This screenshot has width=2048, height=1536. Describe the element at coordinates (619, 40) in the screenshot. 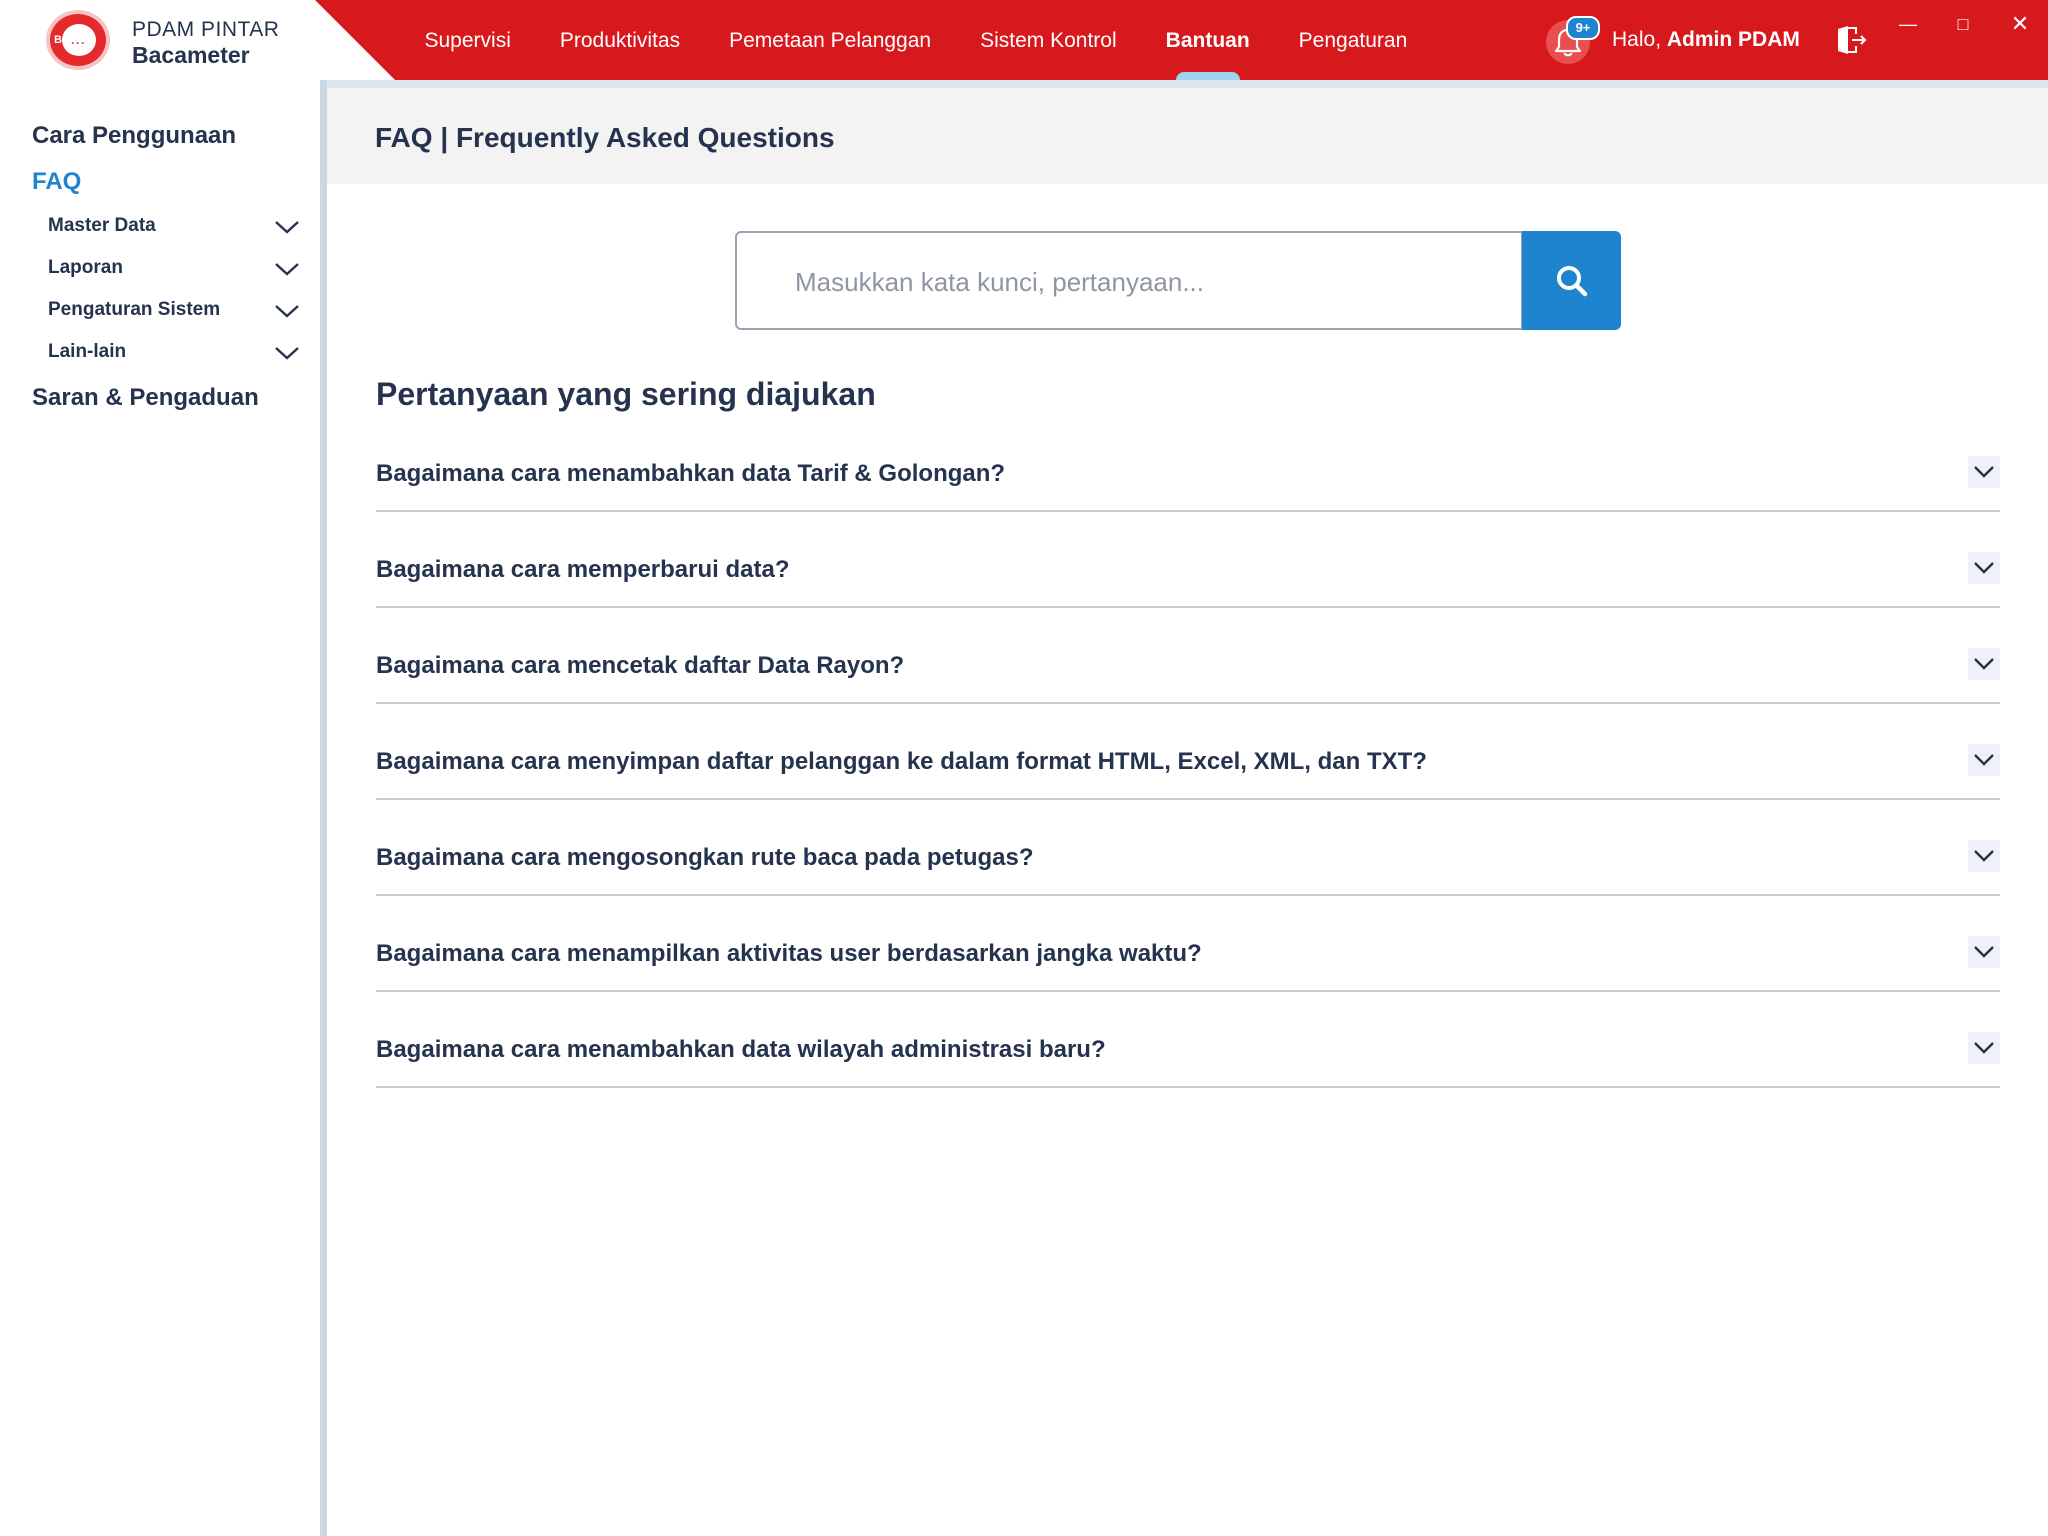

I see `nav-item-produktivitas: Produktivitas` at that location.